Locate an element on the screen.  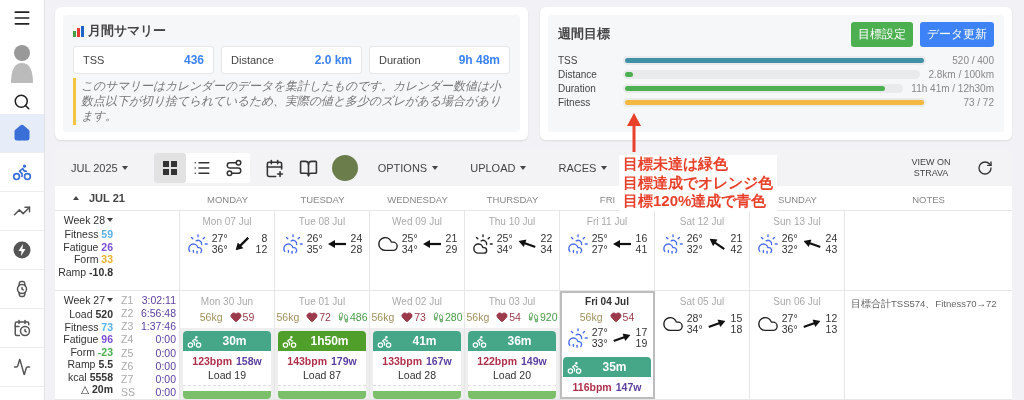
date-text: Sat 05 Jul is located at coordinates (702, 301).